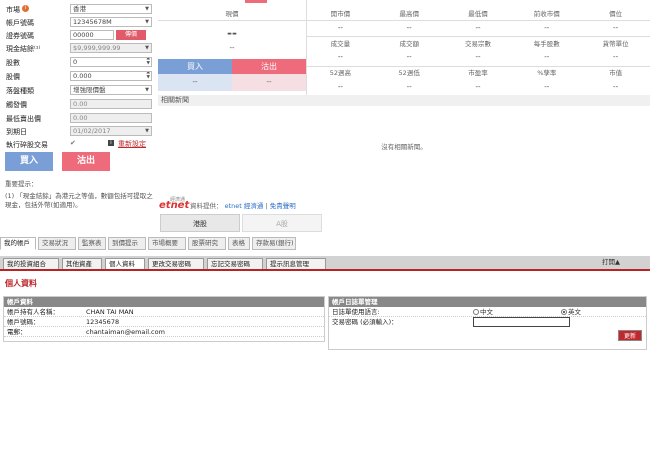 The height and width of the screenshot is (462, 650). What do you see at coordinates (111, 9) in the screenshot?
I see `market-select: 香港 ▼` at bounding box center [111, 9].